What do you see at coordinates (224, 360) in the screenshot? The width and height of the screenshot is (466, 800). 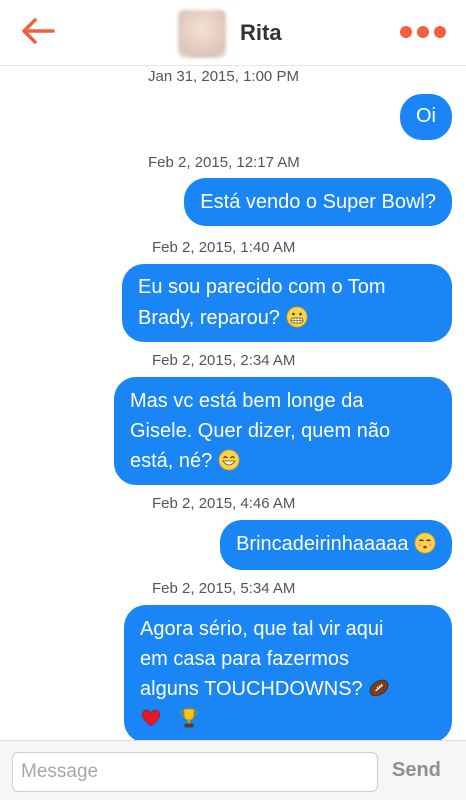 I see `message-timestamp: Feb 2, 2015, 2:34 AM` at bounding box center [224, 360].